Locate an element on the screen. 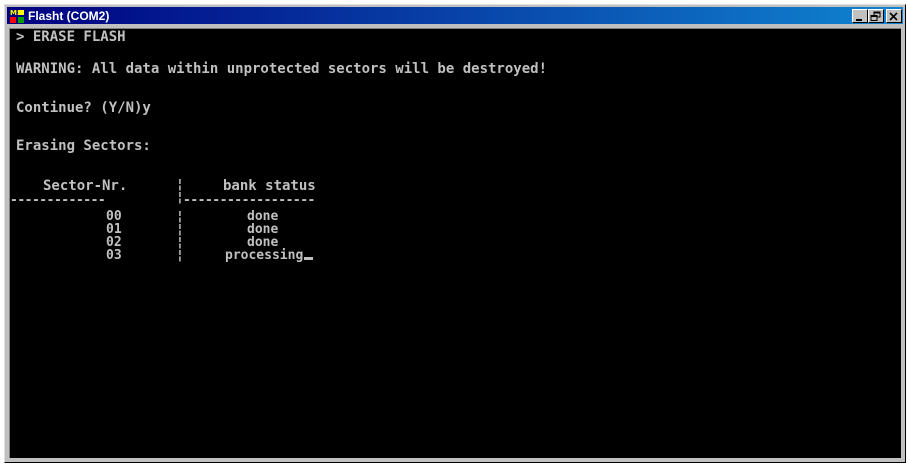 This screenshot has height=465, width=908. confirm-prompt: Continue? (Y/N)y is located at coordinates (83, 108).